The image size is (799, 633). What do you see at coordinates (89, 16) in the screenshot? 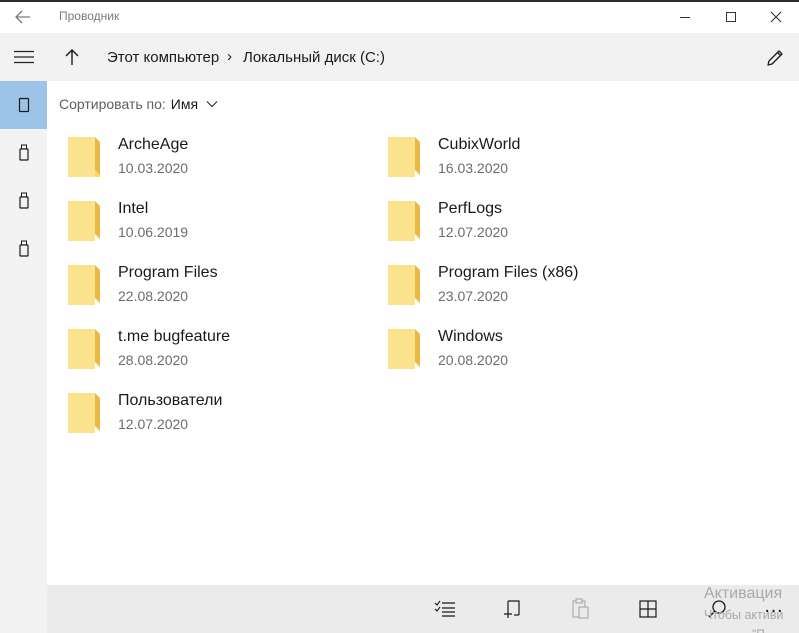
I see `window-title: Проводник` at bounding box center [89, 16].